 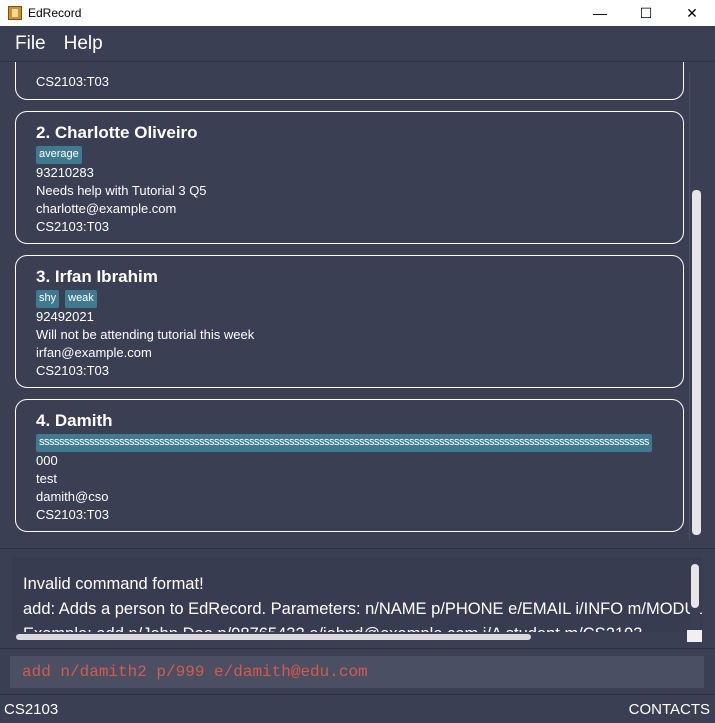 I want to click on person-phone: 93210283, so click(x=65, y=172).